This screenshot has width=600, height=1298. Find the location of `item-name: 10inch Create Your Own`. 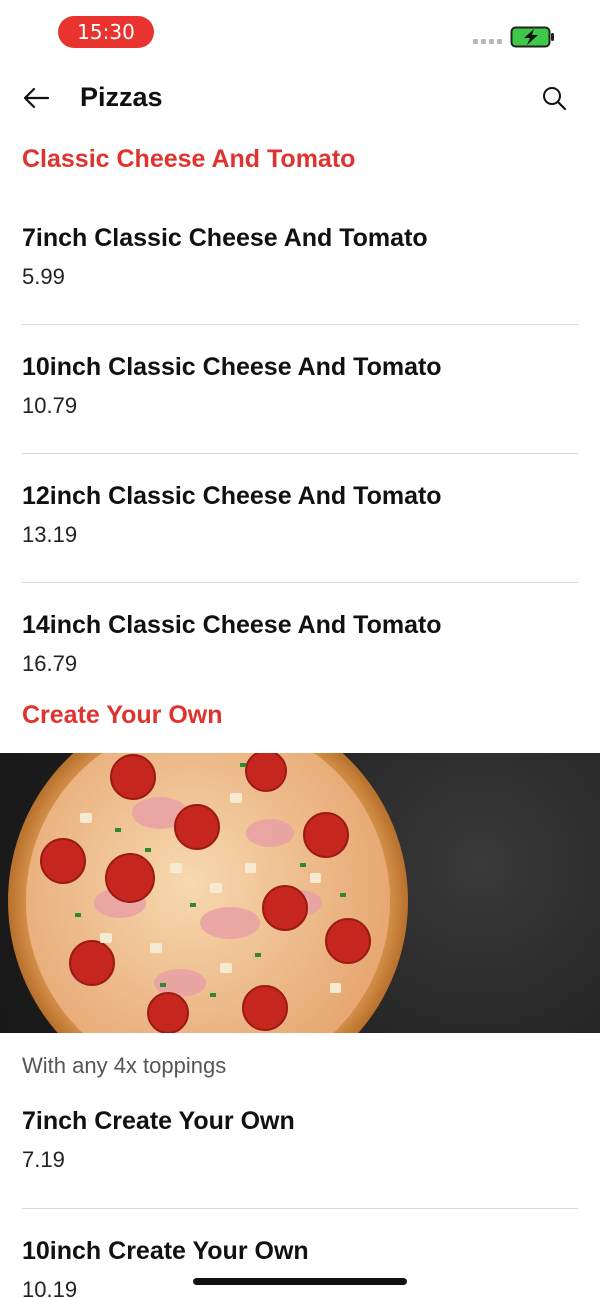

item-name: 10inch Create Your Own is located at coordinates (165, 1251).